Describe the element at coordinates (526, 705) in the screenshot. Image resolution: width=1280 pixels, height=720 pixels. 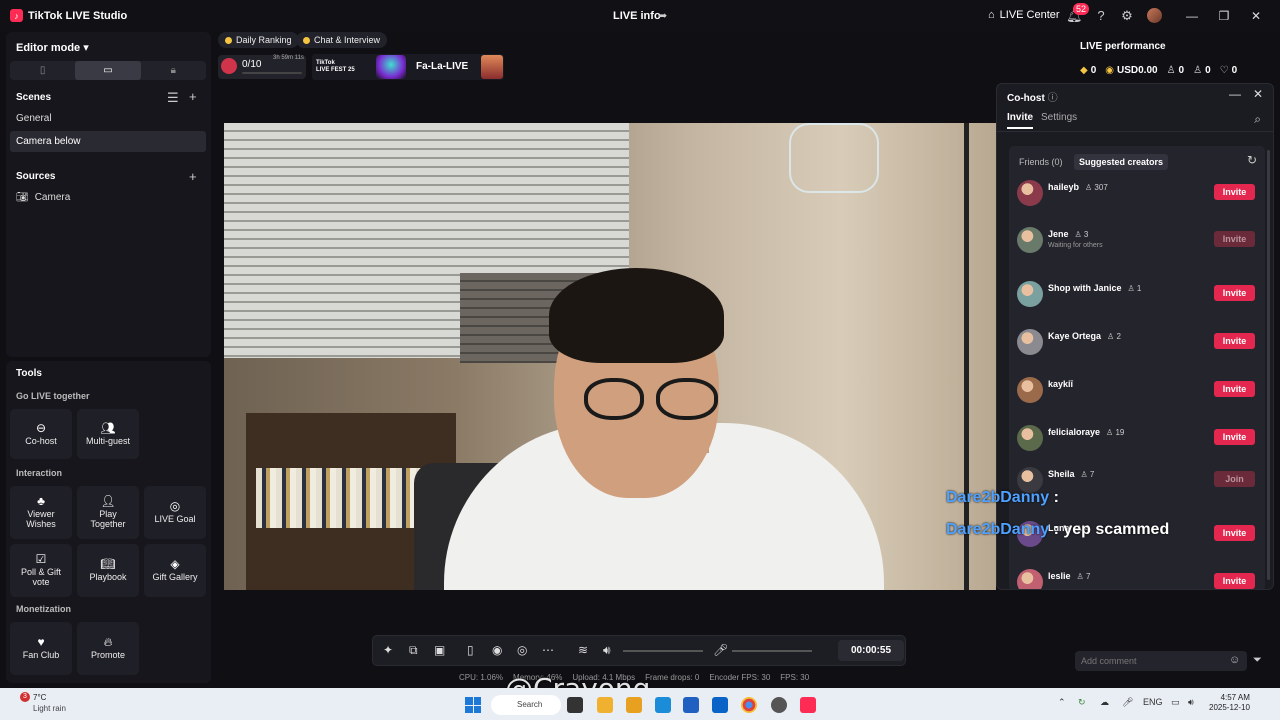
I see `taskbar-search: Search` at that location.